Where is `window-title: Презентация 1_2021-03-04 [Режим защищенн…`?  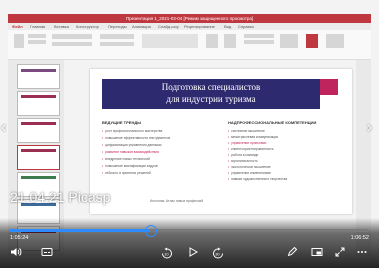
window-title: Презентация 1_2021-03-04 [Режим защищенн… is located at coordinates (189, 18).